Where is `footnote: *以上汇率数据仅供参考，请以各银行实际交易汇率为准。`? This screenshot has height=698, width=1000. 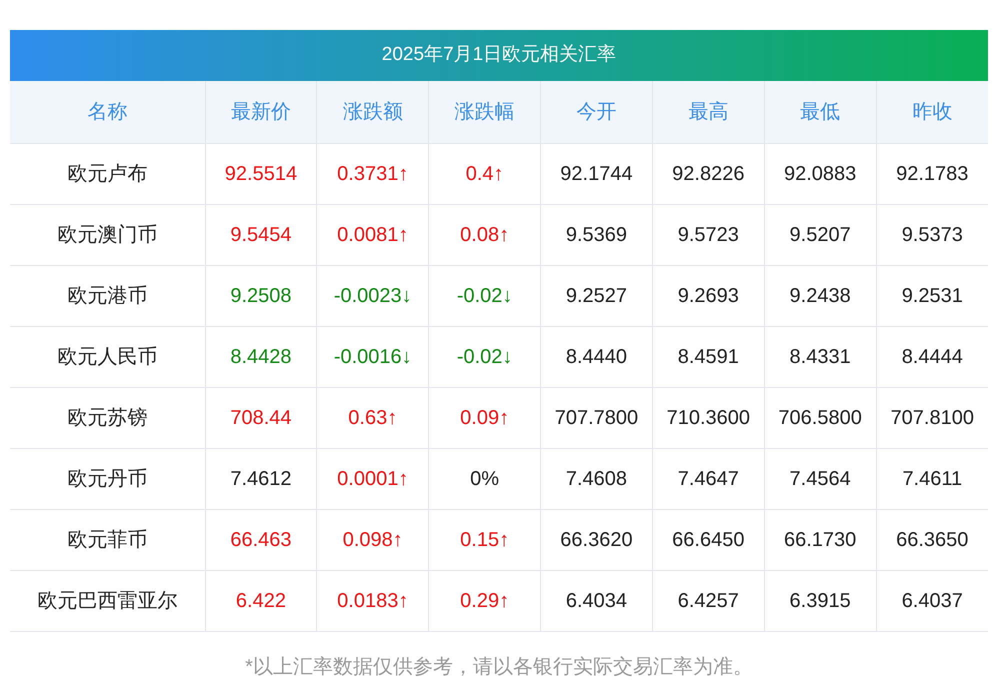 footnote: *以上汇率数据仅供参考，请以各银行实际交易汇率为准。 is located at coordinates (499, 667).